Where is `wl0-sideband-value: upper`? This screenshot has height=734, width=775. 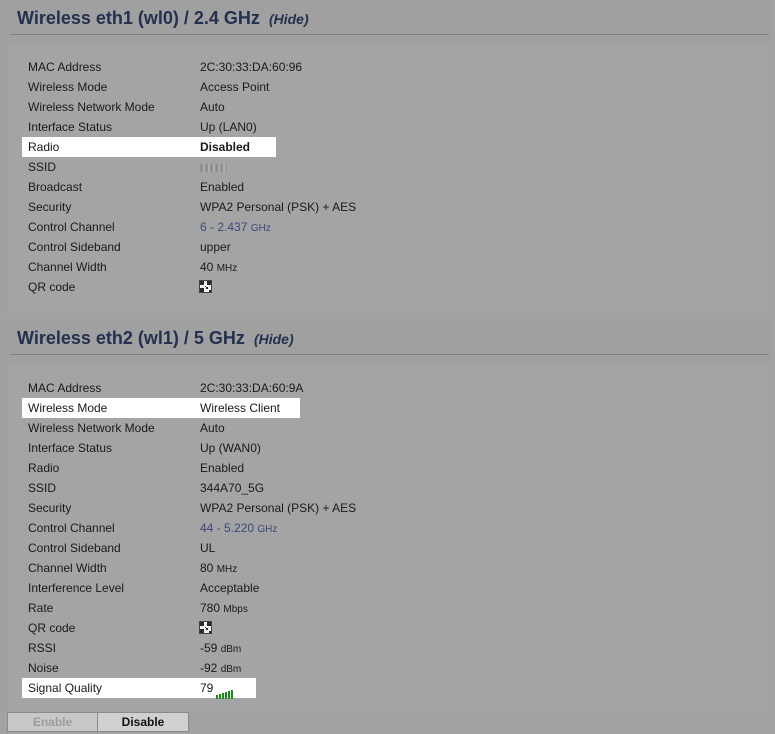
wl0-sideband-value: upper is located at coordinates (215, 247).